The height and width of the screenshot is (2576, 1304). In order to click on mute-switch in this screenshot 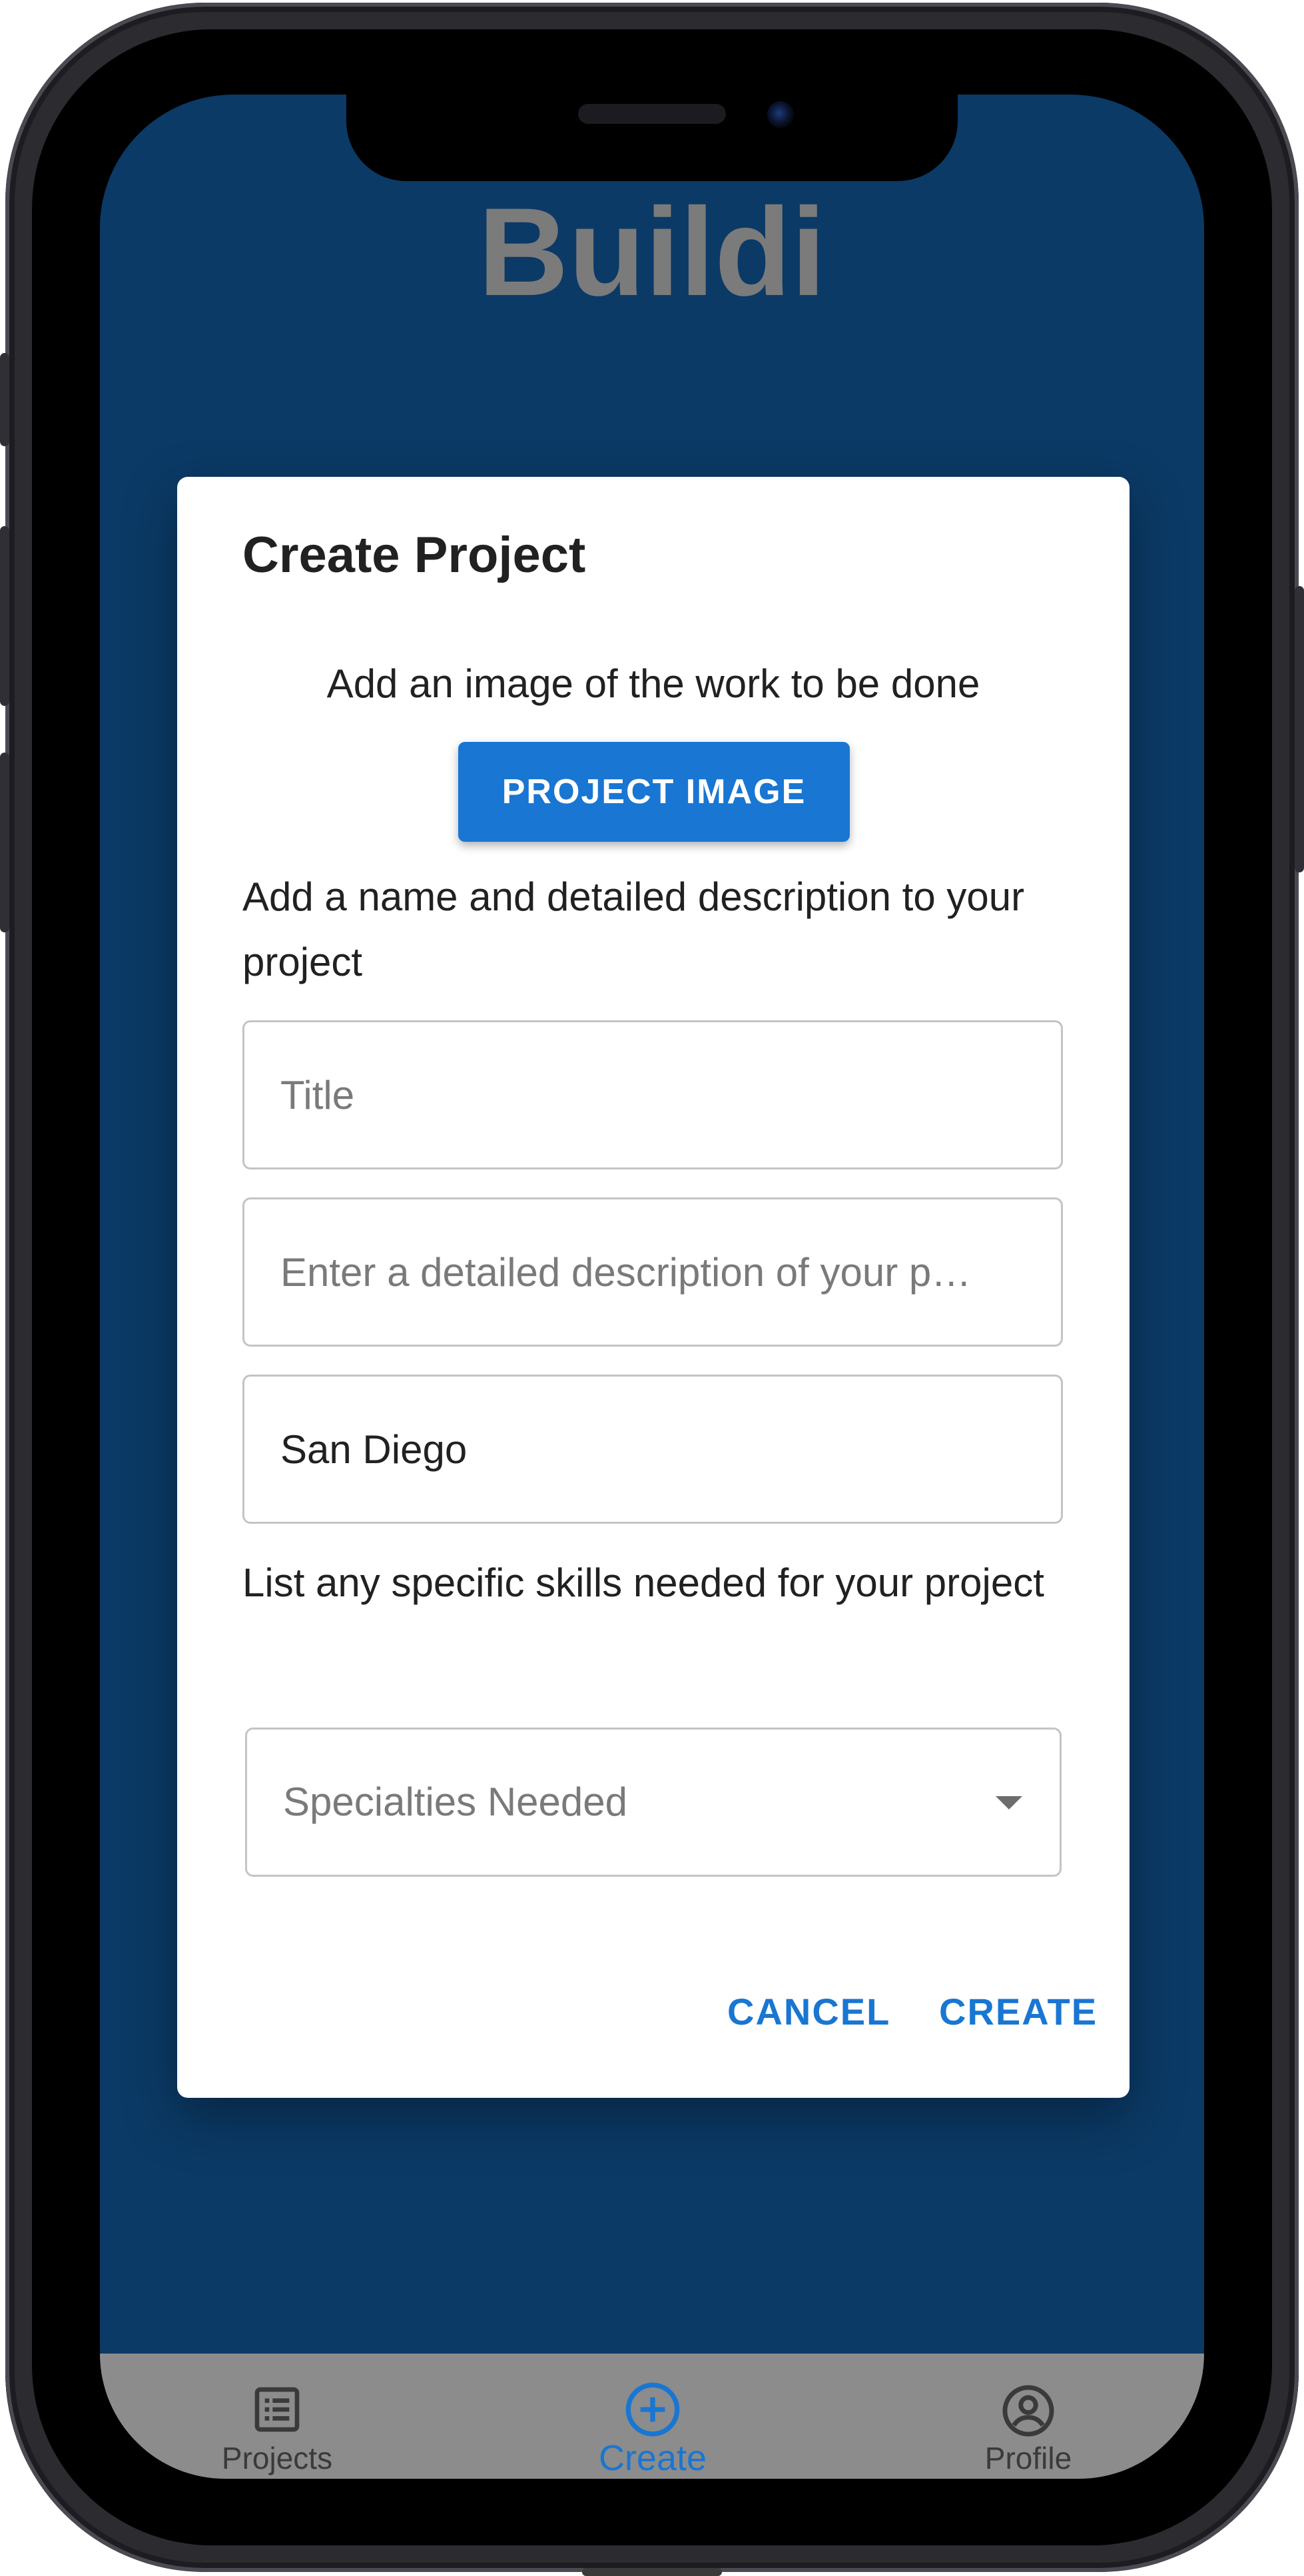, I will do `click(5, 399)`.